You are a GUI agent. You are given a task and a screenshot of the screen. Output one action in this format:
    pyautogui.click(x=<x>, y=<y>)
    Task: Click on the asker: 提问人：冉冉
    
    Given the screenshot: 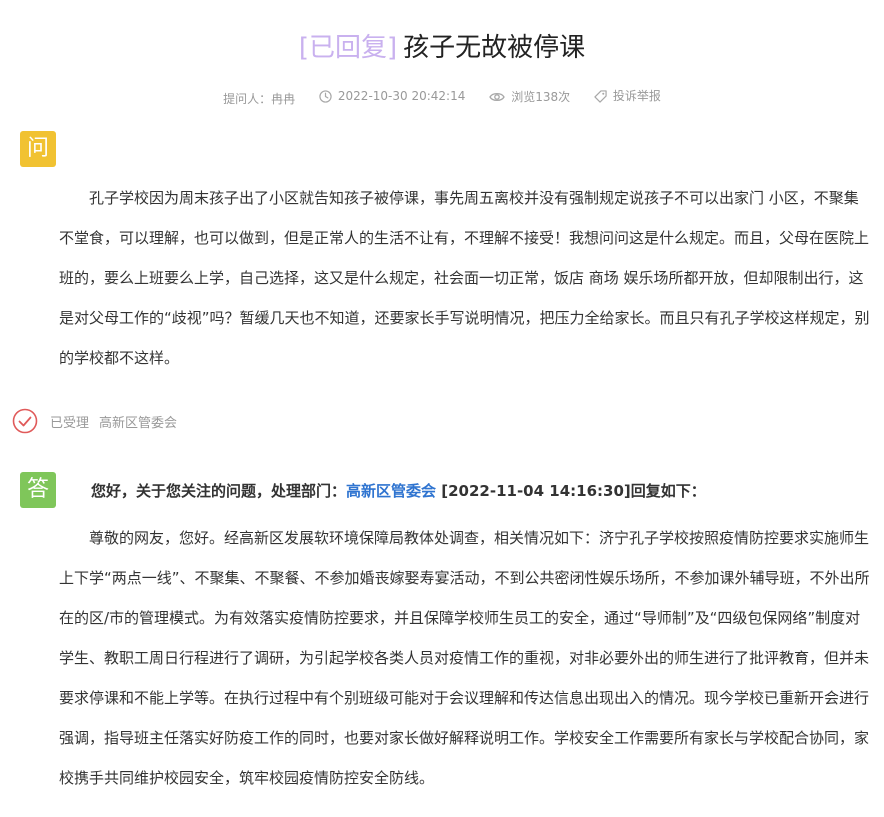 What is the action you would take?
    pyautogui.click(x=259, y=99)
    